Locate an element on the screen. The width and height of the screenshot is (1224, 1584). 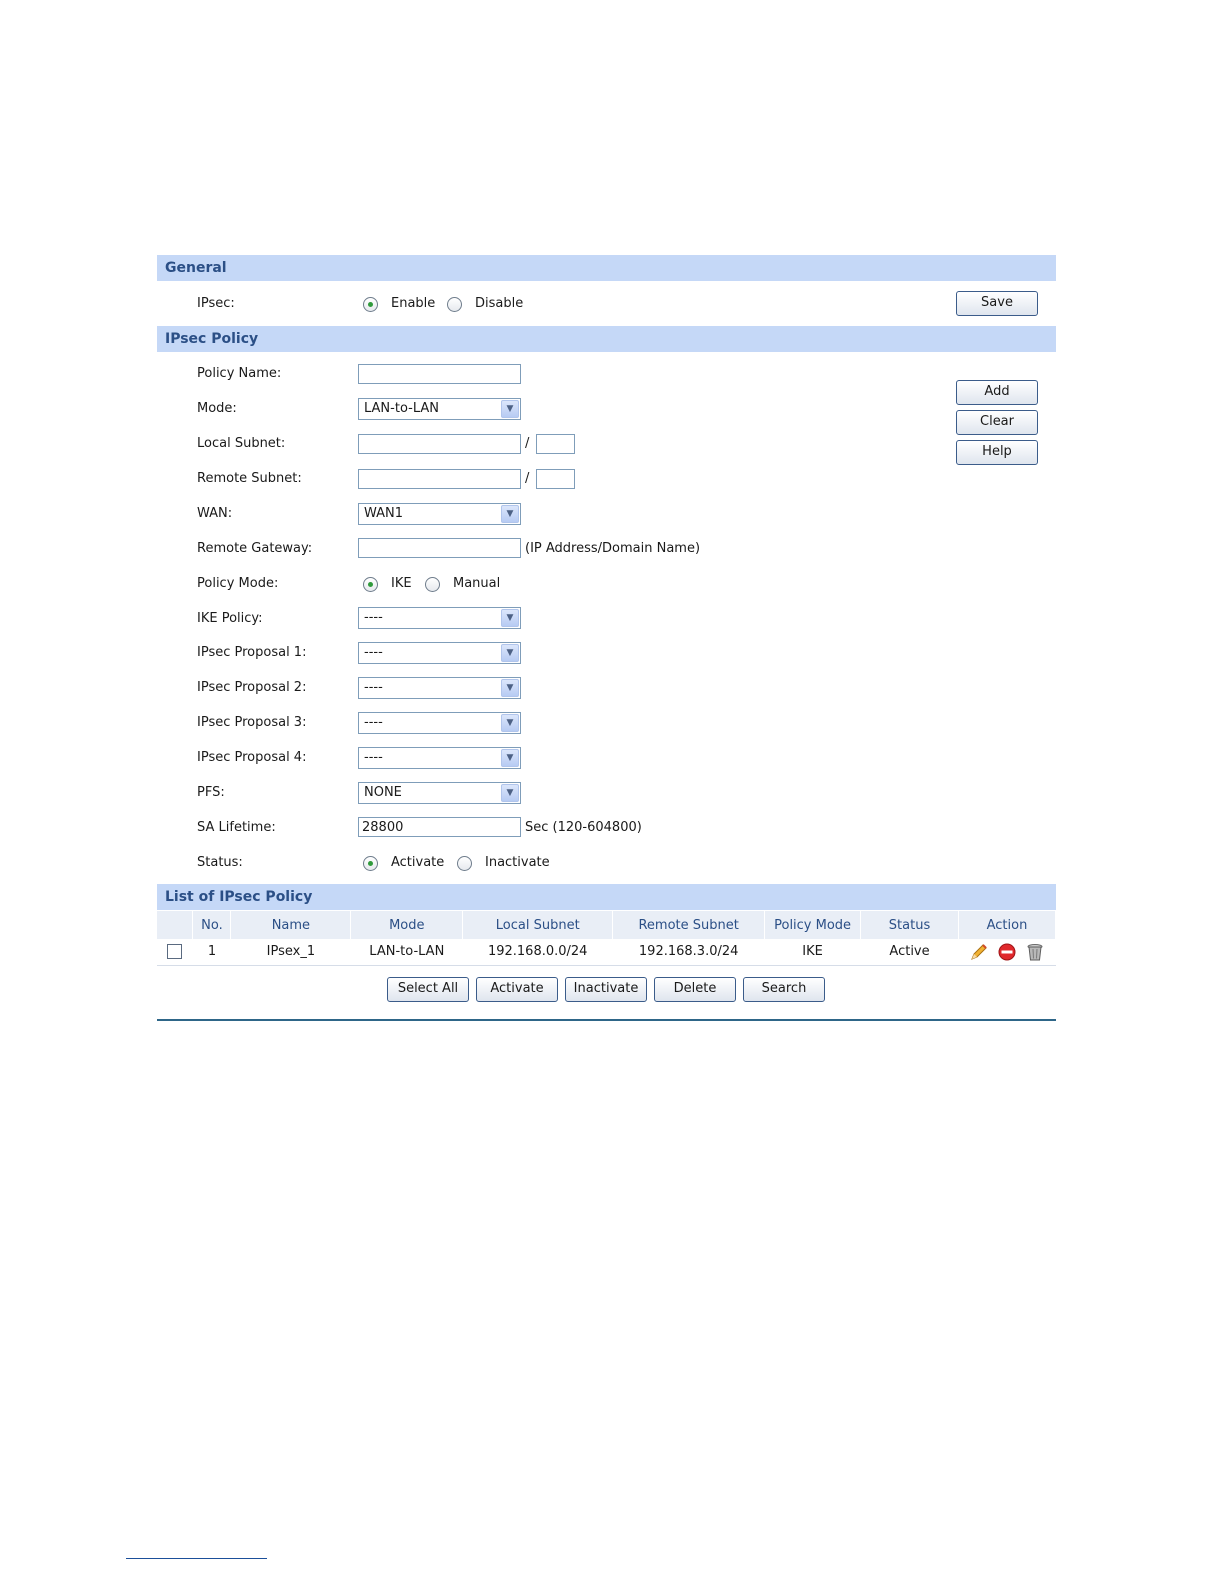
ipsec-proposal-3-select: ---- ▼ is located at coordinates (439, 723).